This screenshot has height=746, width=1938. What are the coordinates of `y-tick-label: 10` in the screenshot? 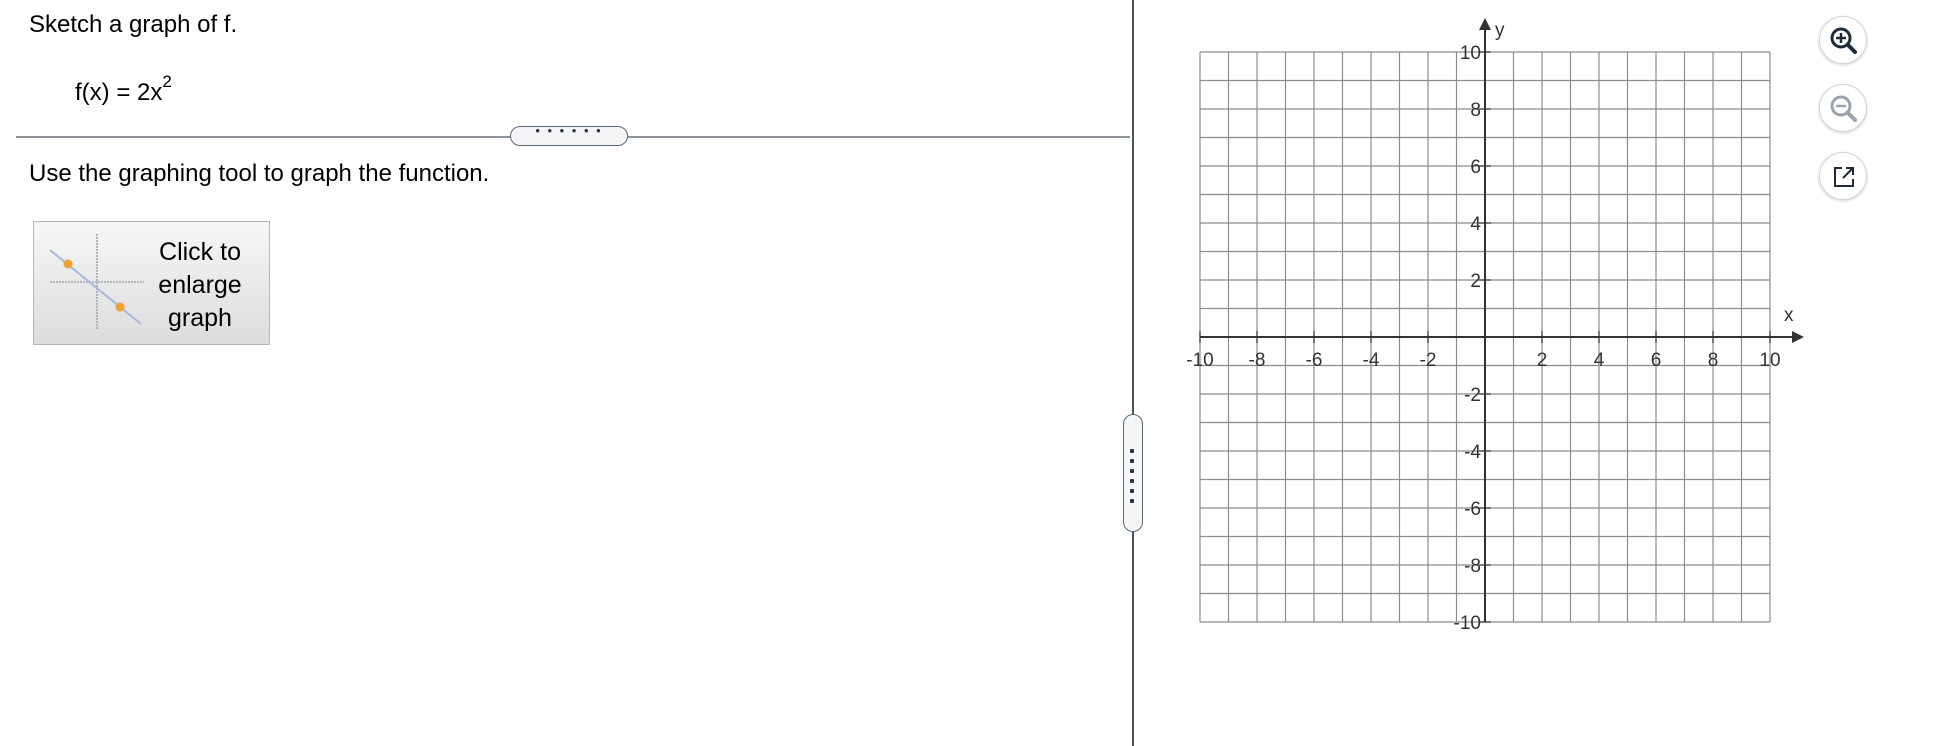 It's located at (1470, 53).